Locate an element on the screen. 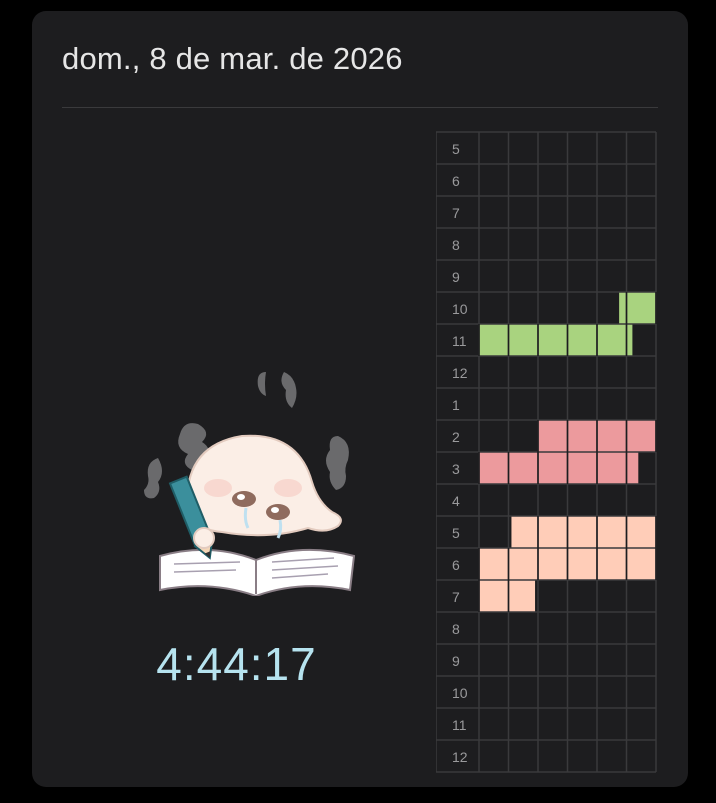 The image size is (716, 803). studying-ghost-icon is located at coordinates (248, 483).